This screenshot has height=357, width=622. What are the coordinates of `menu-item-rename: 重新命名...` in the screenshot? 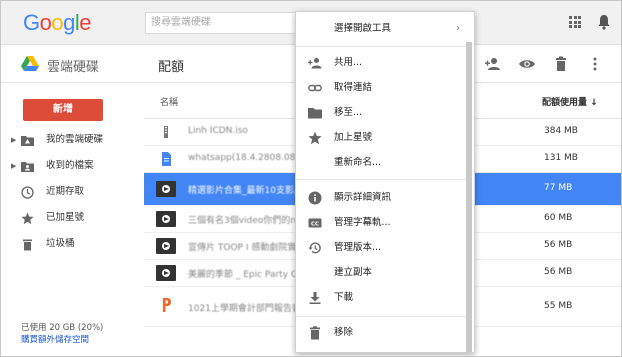 It's located at (381, 163).